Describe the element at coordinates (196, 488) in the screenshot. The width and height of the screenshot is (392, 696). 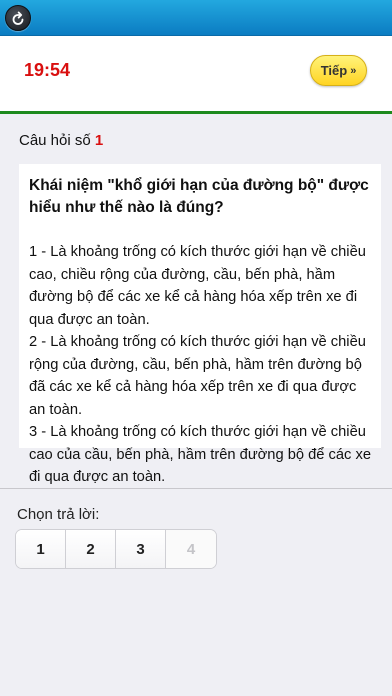
I see `section-divider` at that location.